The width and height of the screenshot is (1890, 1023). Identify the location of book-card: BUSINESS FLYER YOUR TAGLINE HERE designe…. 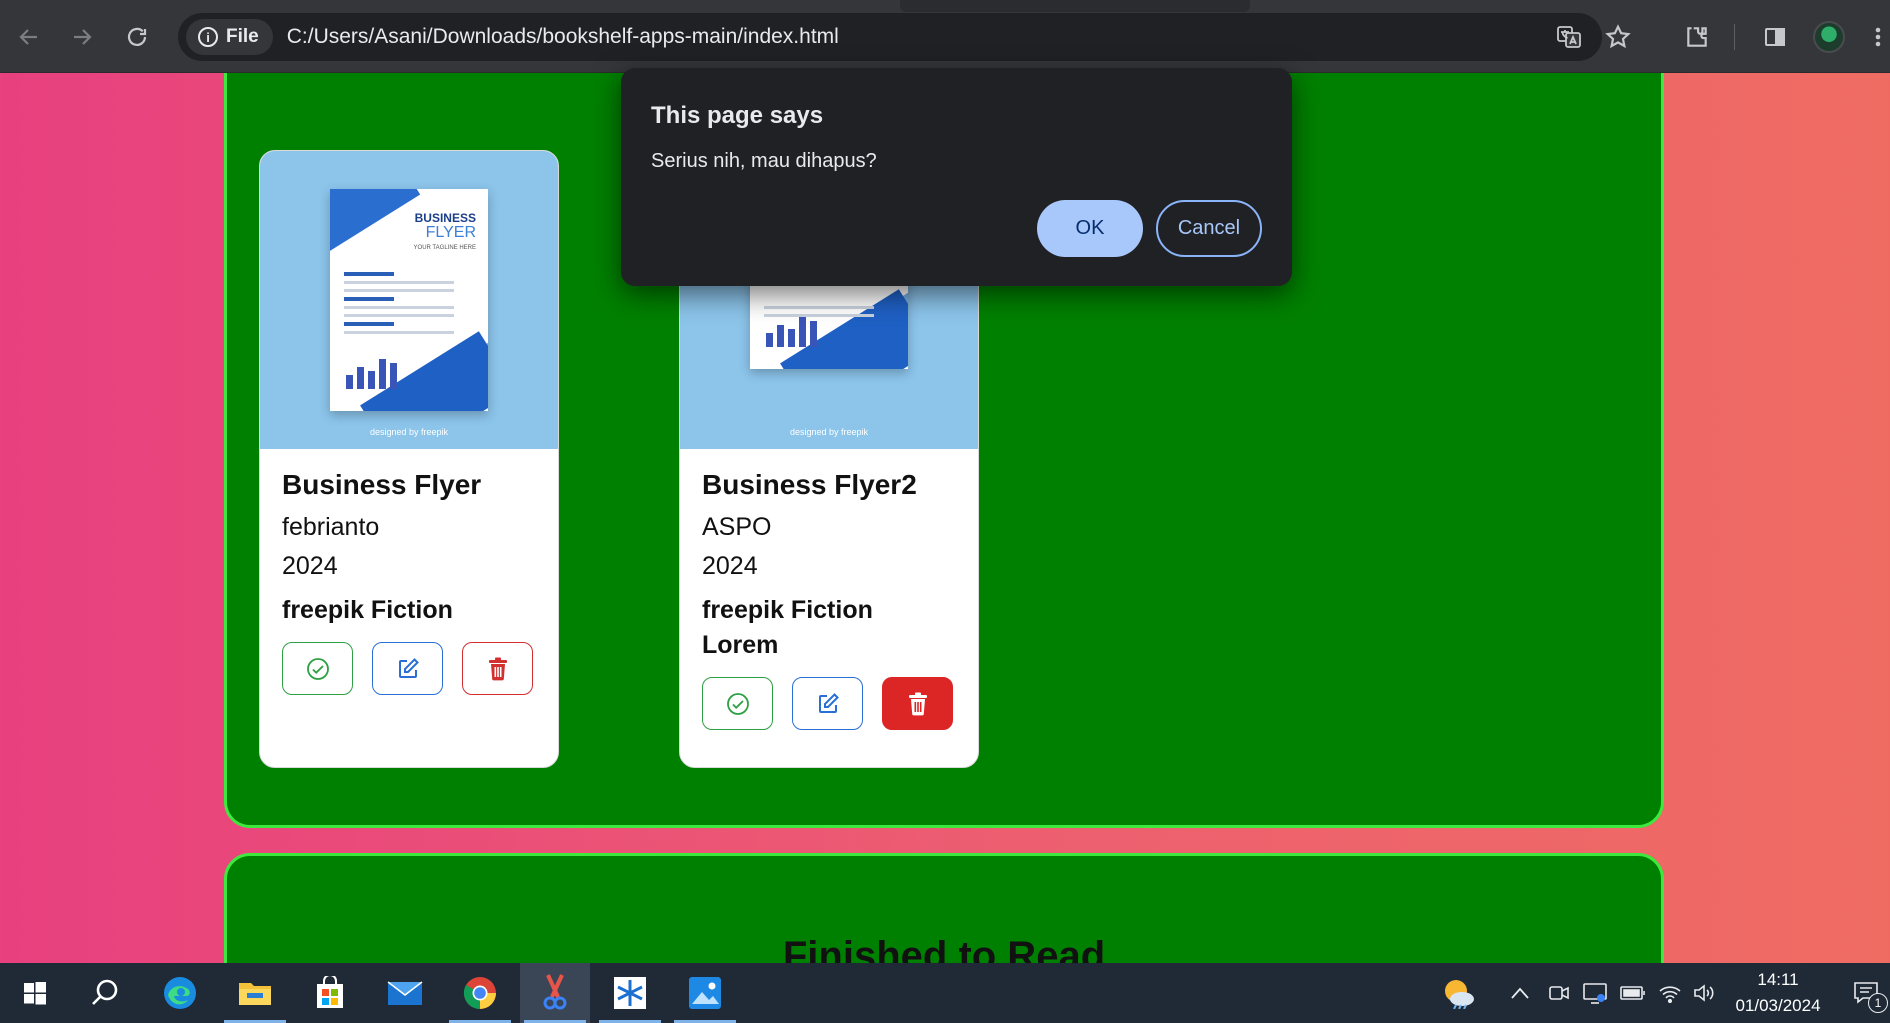
(409, 459).